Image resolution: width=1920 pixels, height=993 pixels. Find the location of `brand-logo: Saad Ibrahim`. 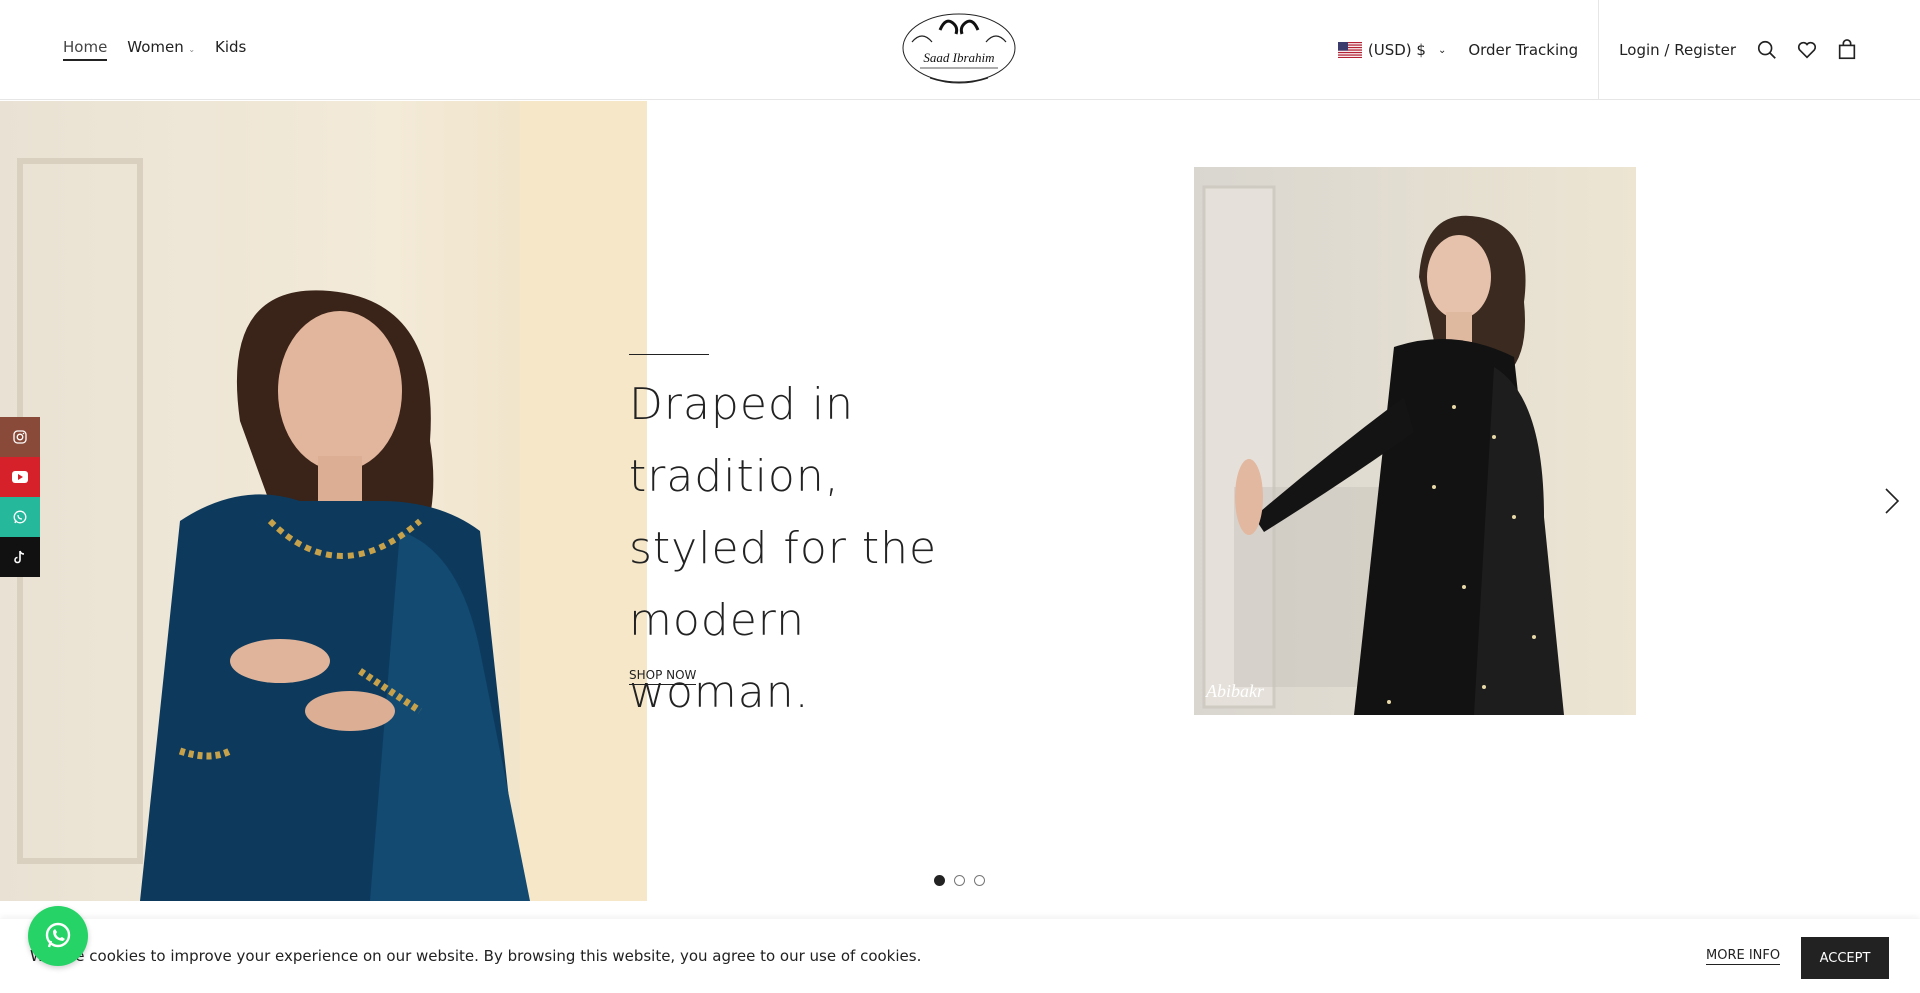

brand-logo: Saad Ibrahim is located at coordinates (959, 49).